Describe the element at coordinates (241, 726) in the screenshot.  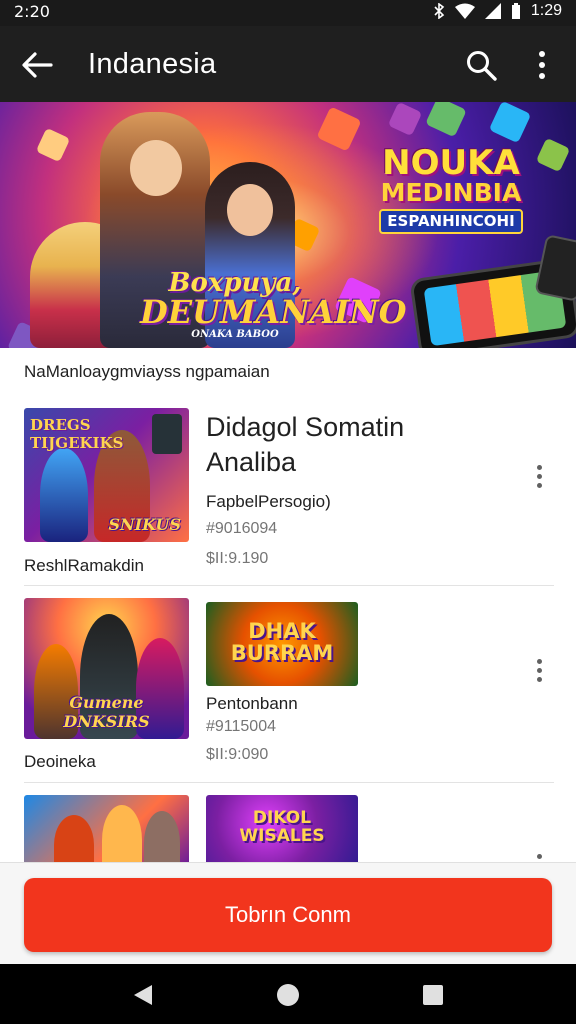
I see `item-code: #9115004` at that location.